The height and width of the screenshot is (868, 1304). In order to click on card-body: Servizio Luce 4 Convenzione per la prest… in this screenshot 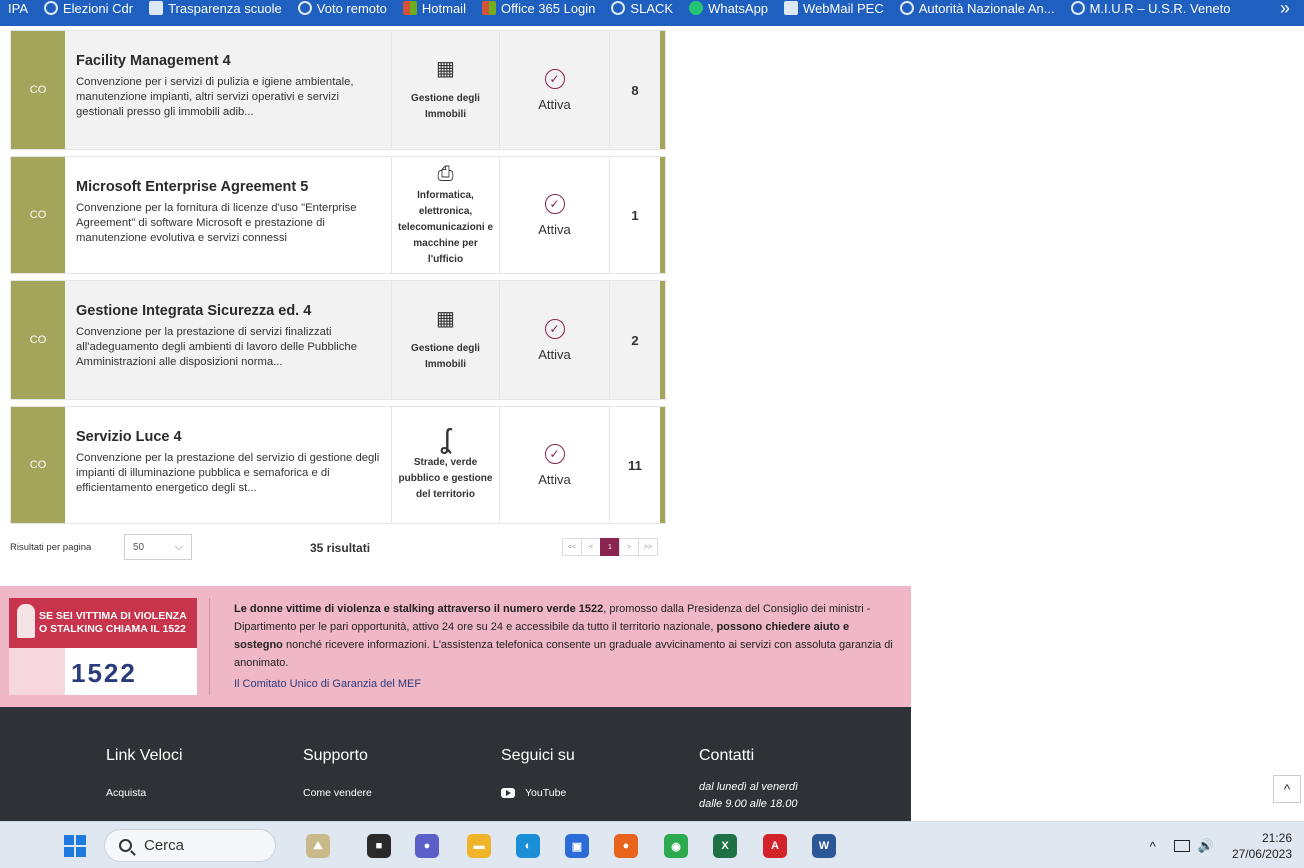, I will do `click(228, 465)`.